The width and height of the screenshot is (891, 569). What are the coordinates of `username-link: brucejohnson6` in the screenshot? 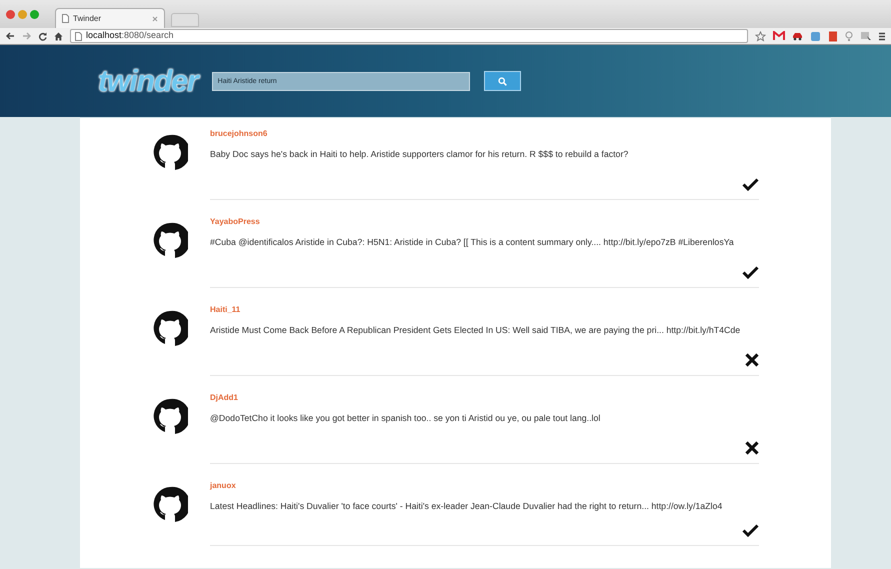 It's located at (484, 134).